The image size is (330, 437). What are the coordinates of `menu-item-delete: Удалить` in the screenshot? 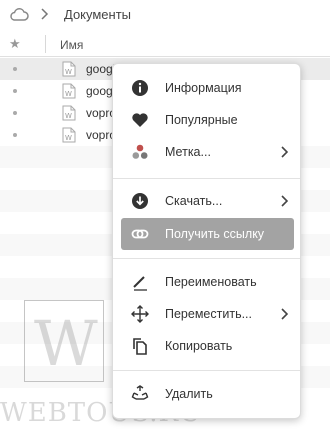 It's located at (207, 394).